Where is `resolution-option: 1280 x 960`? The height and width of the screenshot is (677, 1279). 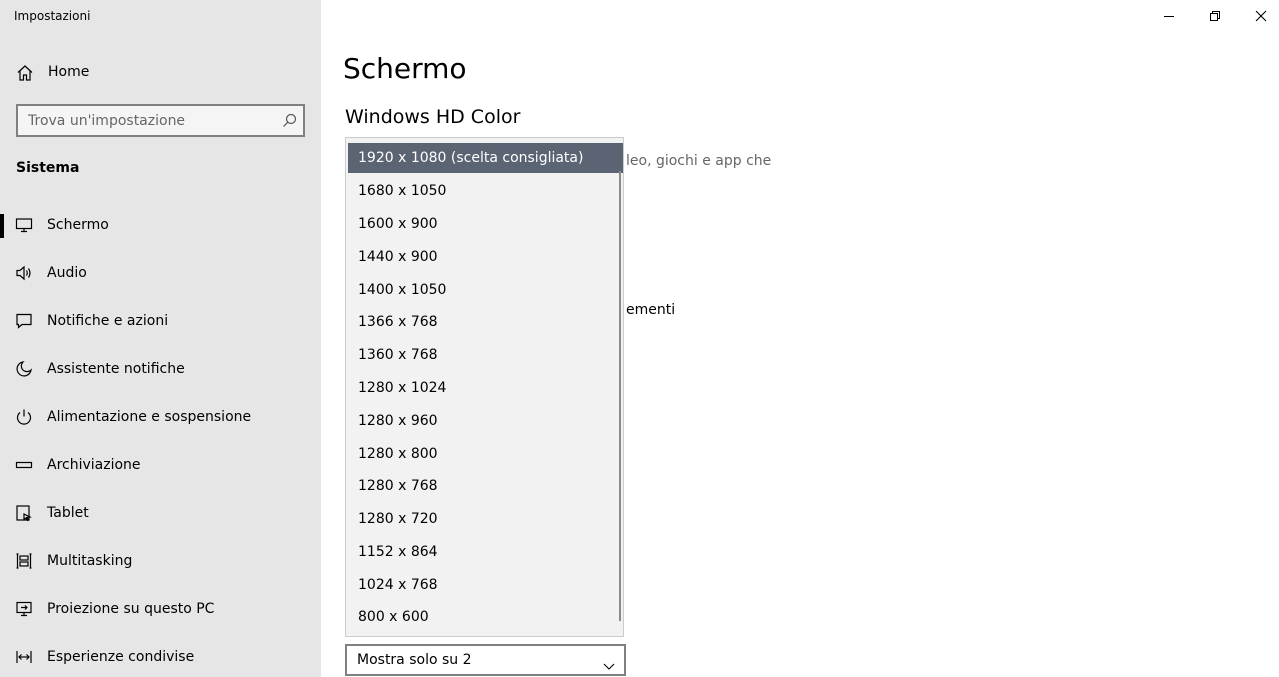 resolution-option: 1280 x 960 is located at coordinates (485, 421).